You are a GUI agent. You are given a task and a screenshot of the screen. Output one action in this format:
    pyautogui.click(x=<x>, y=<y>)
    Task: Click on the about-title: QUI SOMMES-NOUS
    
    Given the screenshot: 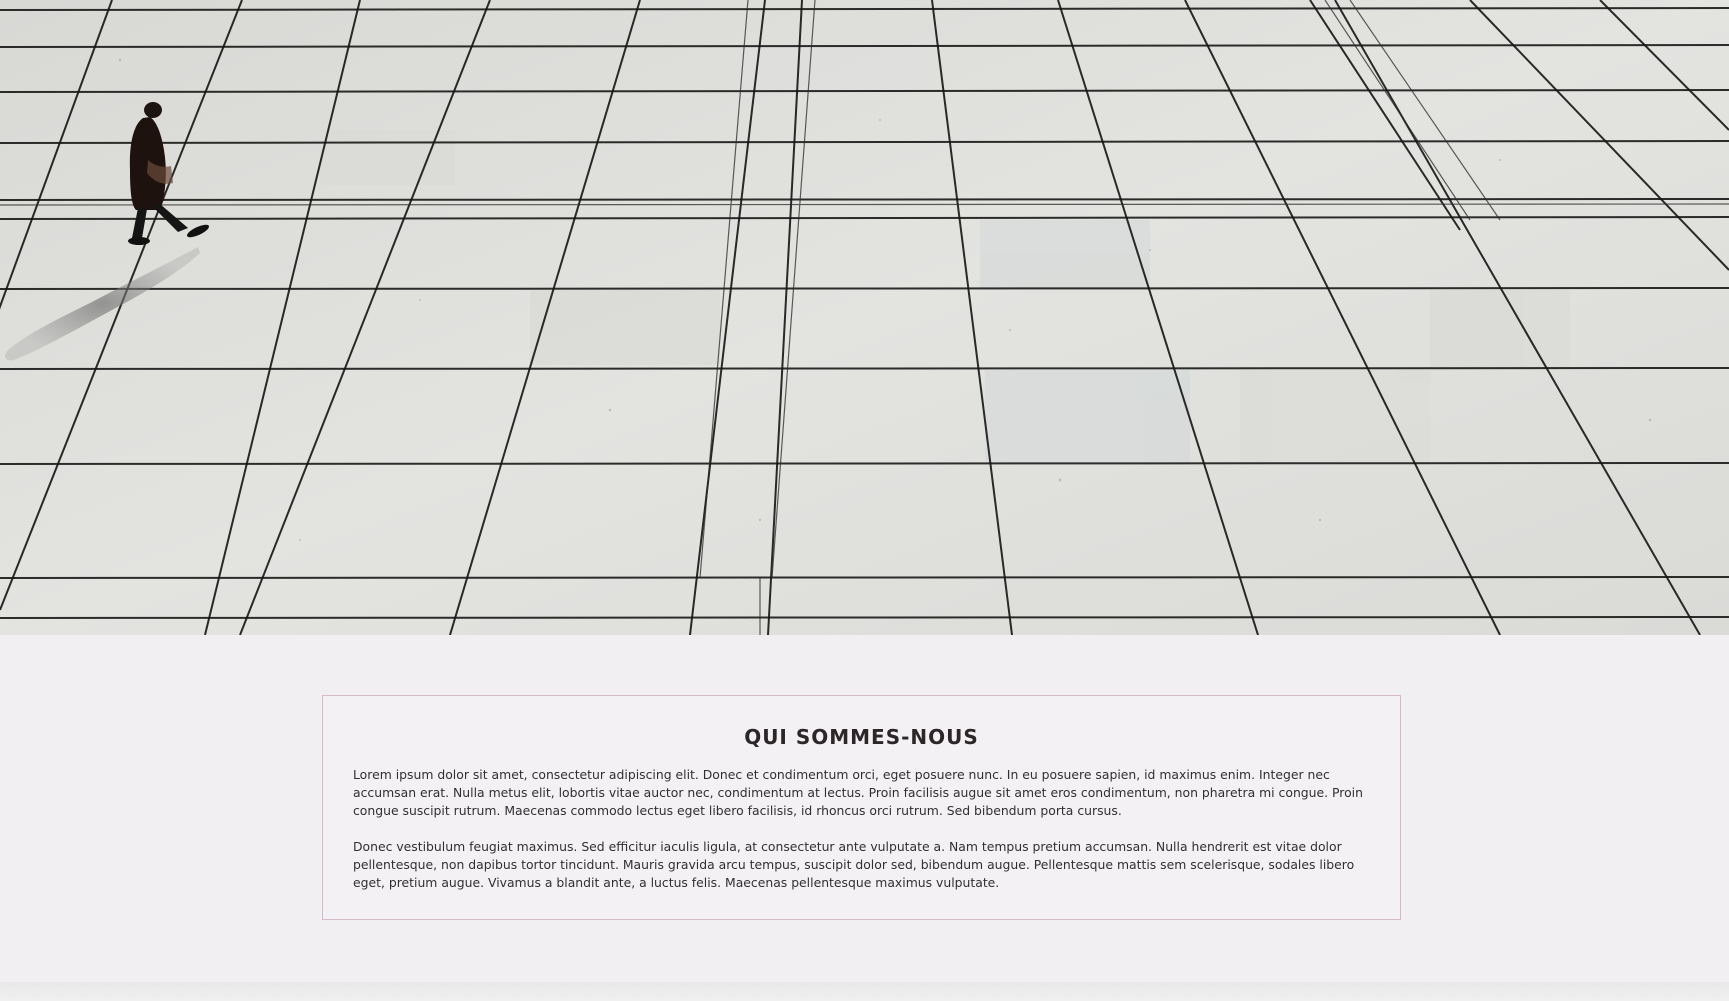 What is the action you would take?
    pyautogui.click(x=861, y=737)
    